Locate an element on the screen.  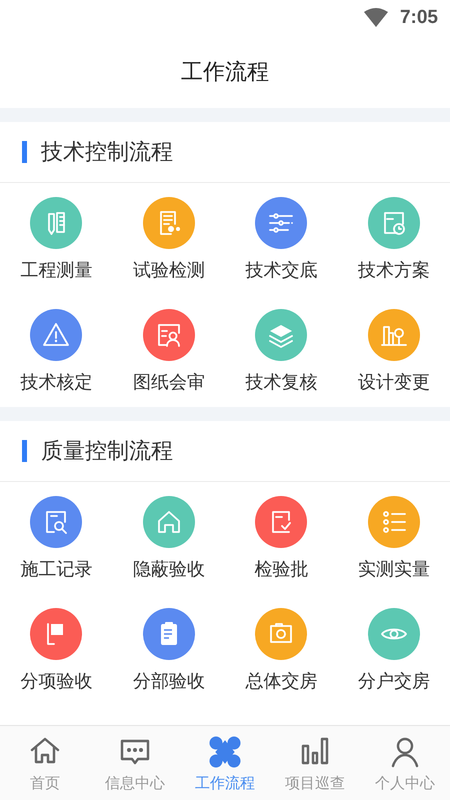
nav-tab: 首页 is located at coordinates (45, 763).